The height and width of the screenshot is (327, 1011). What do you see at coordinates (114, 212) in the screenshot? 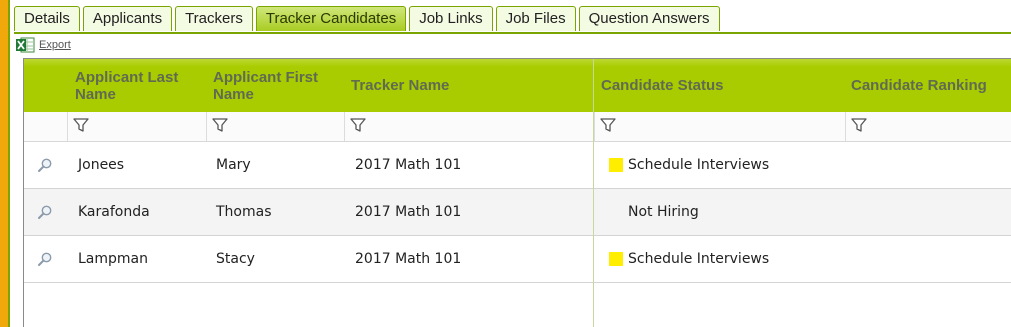
I see `cell-last-name: Karafonda` at bounding box center [114, 212].